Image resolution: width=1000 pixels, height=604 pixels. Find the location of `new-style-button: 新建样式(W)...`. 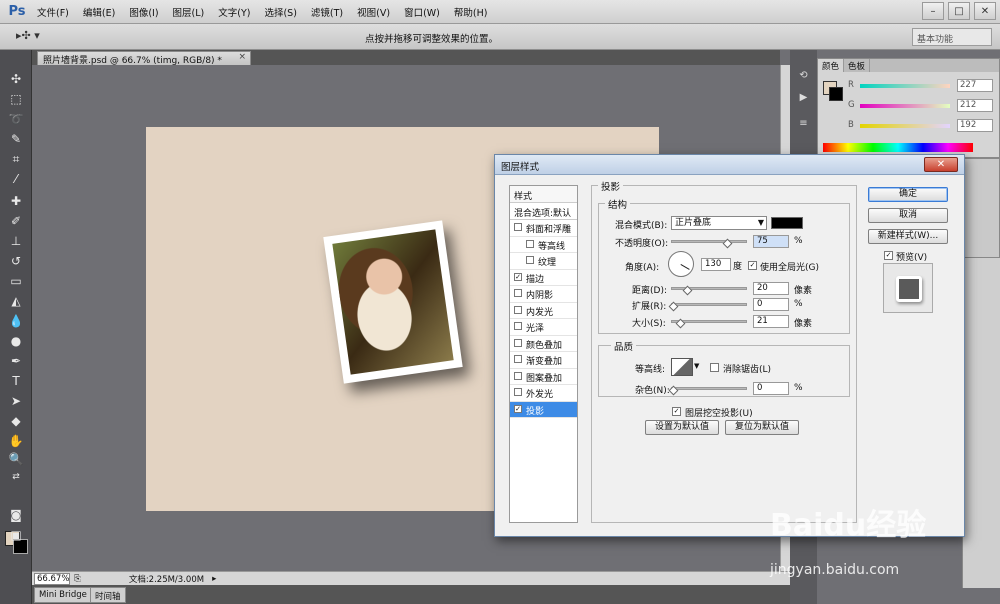

new-style-button: 新建样式(W)... is located at coordinates (908, 236).